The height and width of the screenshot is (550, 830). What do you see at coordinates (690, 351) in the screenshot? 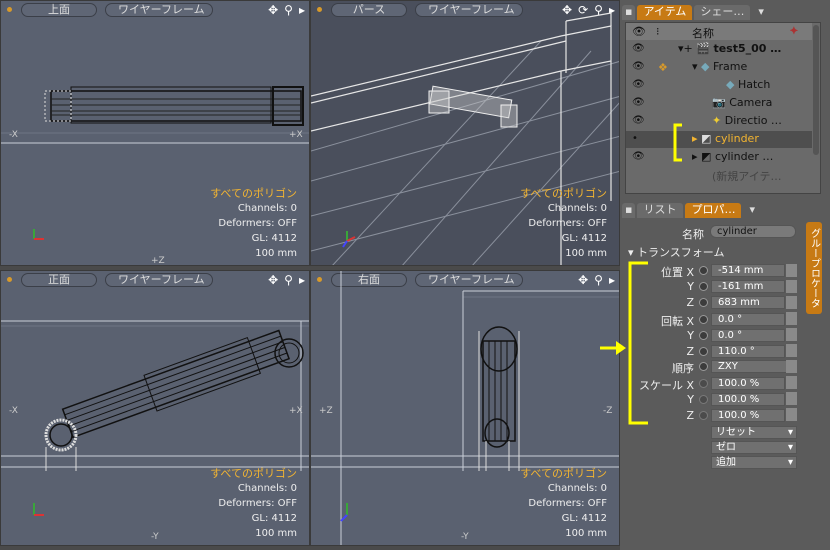
I see `rotation-z-label: Z` at bounding box center [690, 351].